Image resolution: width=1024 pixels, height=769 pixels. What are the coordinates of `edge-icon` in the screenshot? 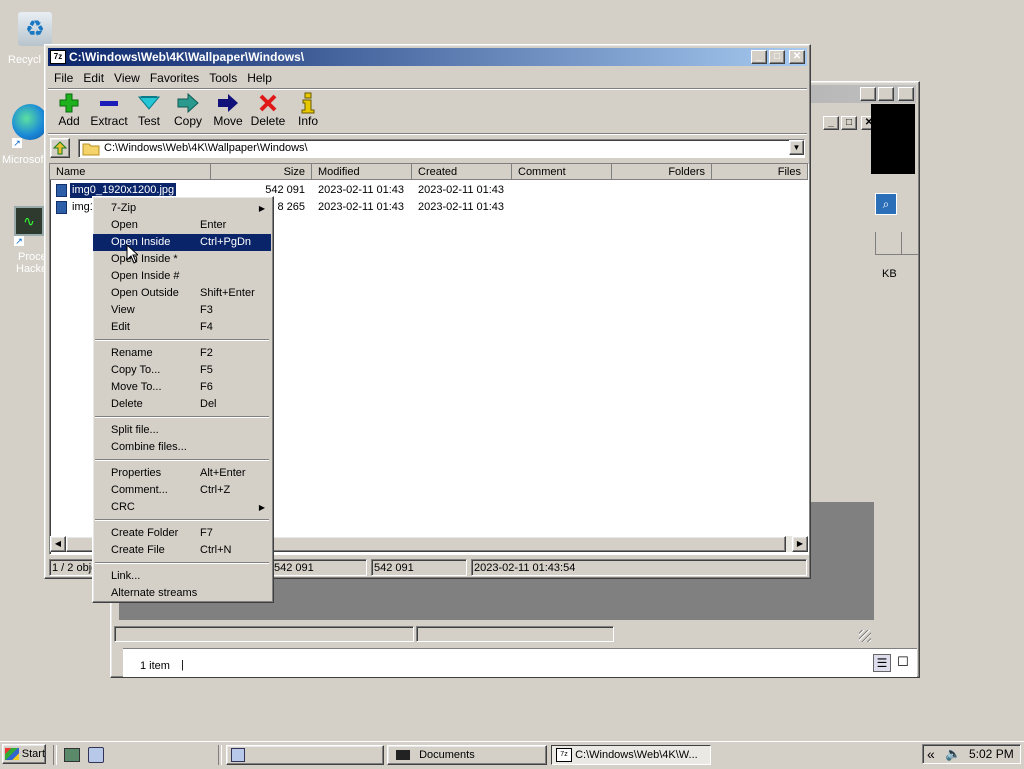 It's located at (30, 122).